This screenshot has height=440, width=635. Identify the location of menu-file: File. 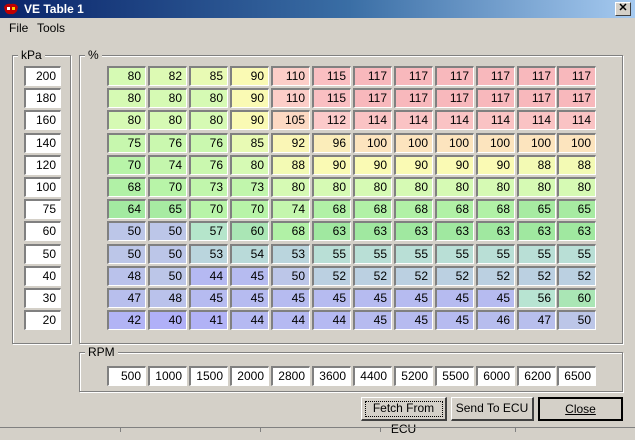
(18, 28).